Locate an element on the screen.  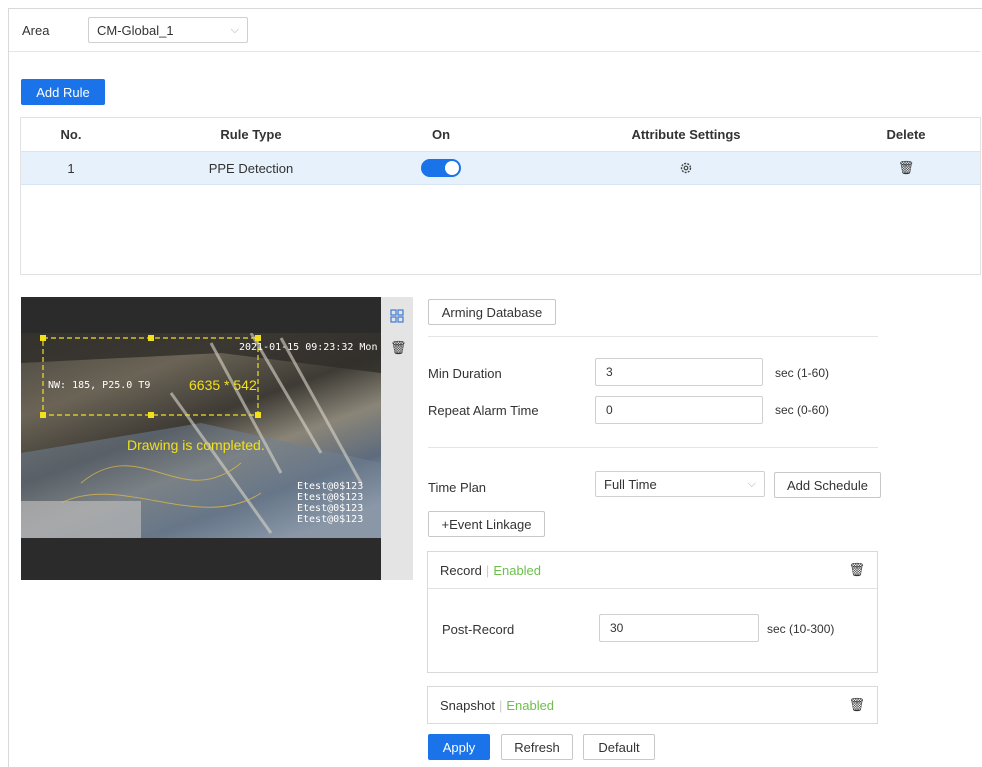
row-no: 1 is located at coordinates (71, 168).